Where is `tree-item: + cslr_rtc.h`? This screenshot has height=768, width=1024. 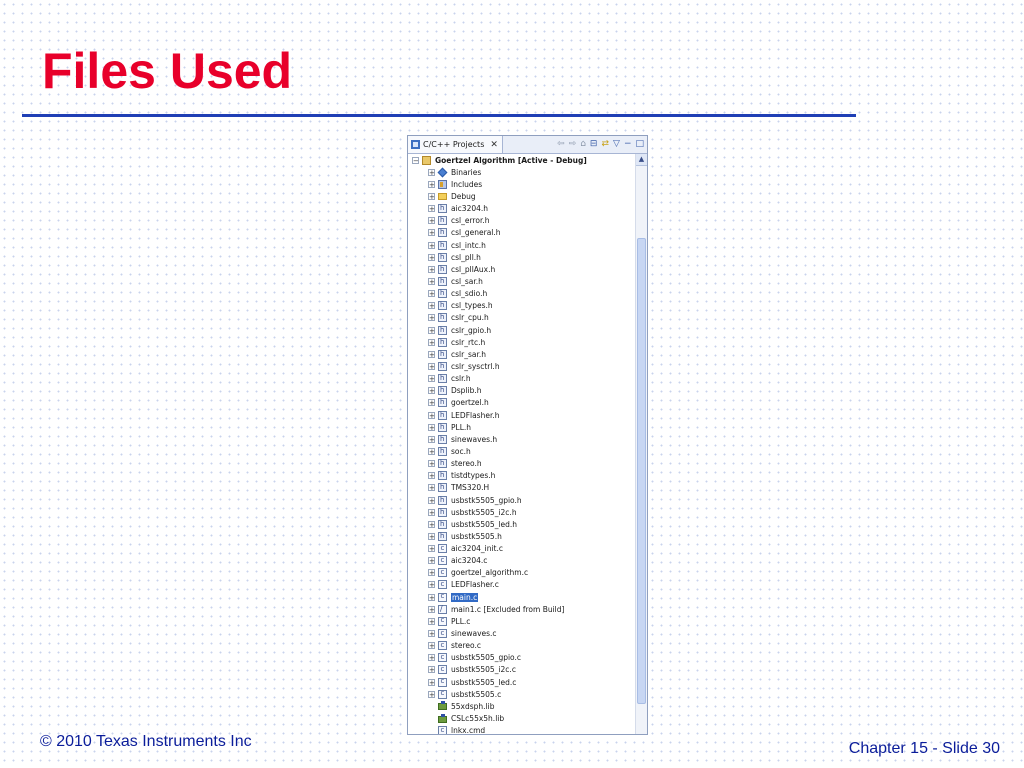
tree-item: + cslr_rtc.h is located at coordinates (521, 342).